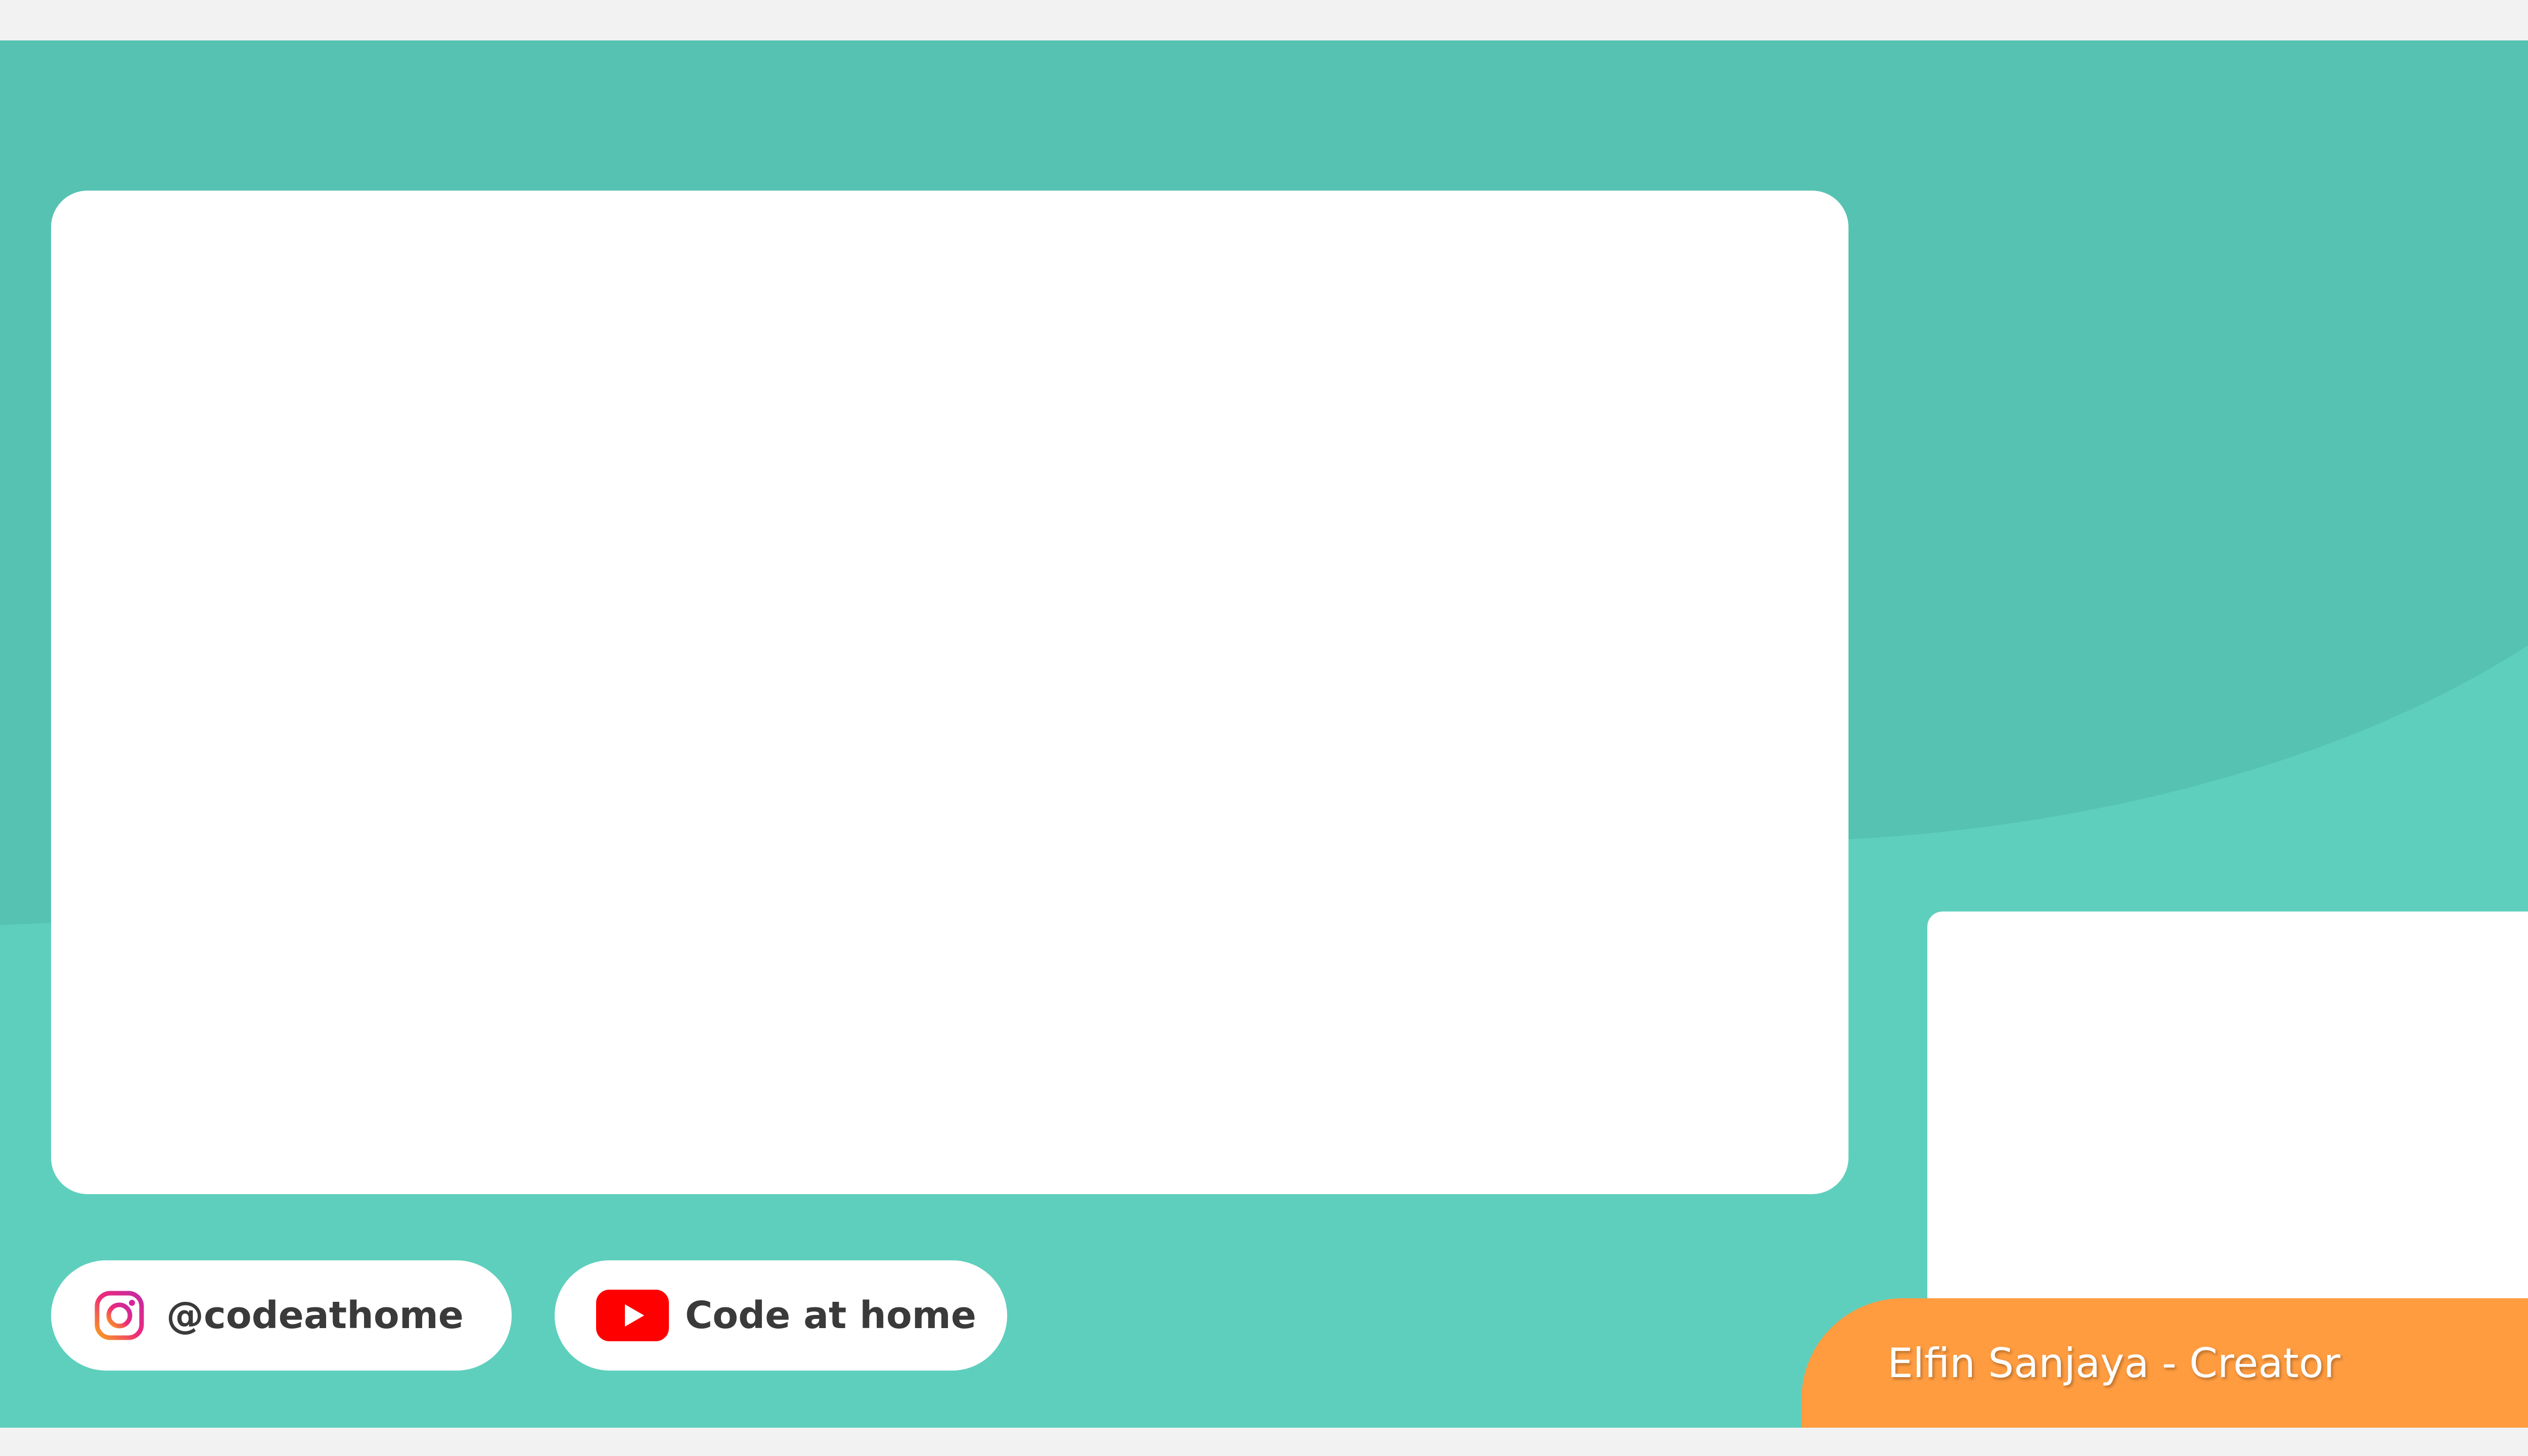 This screenshot has height=1456, width=2528. I want to click on instagram-icon, so click(120, 1315).